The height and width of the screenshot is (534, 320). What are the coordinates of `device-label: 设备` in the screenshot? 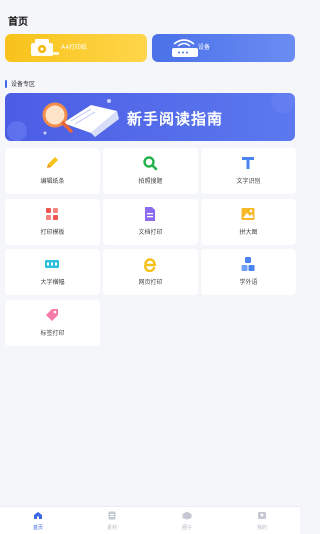 It's located at (204, 47).